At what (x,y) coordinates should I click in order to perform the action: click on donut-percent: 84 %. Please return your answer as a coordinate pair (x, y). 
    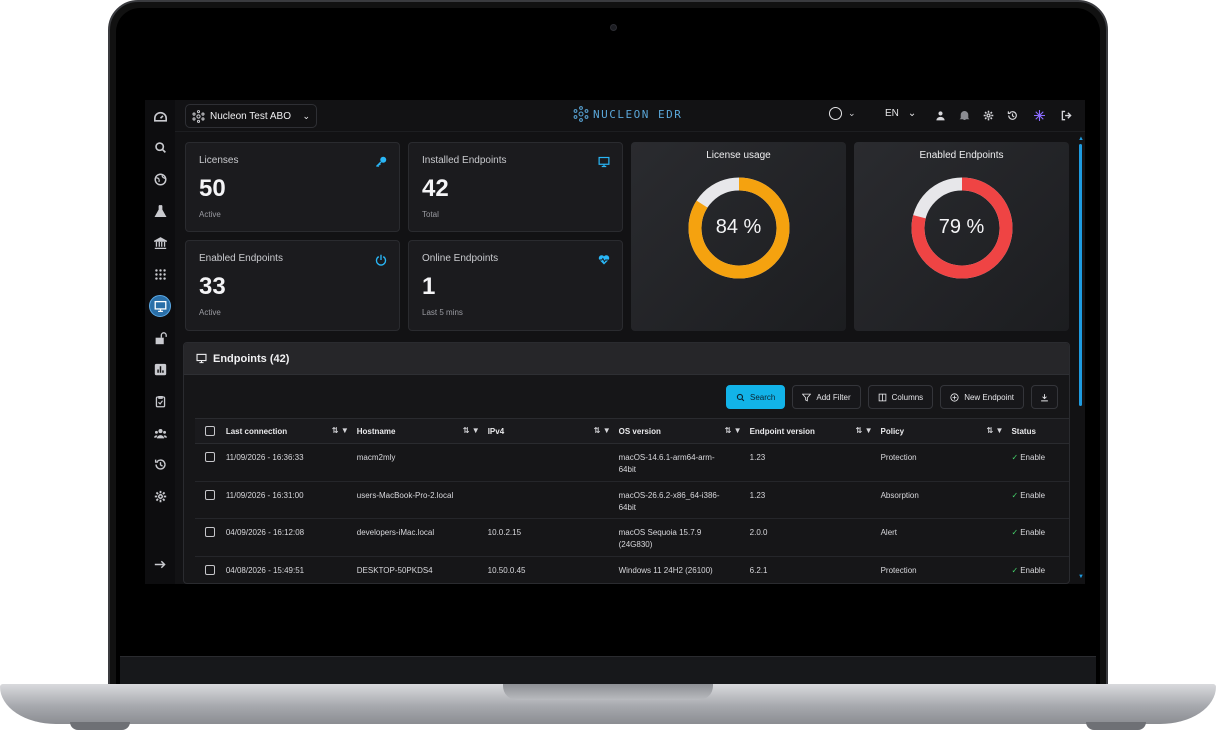
    Looking at the image, I should click on (738, 227).